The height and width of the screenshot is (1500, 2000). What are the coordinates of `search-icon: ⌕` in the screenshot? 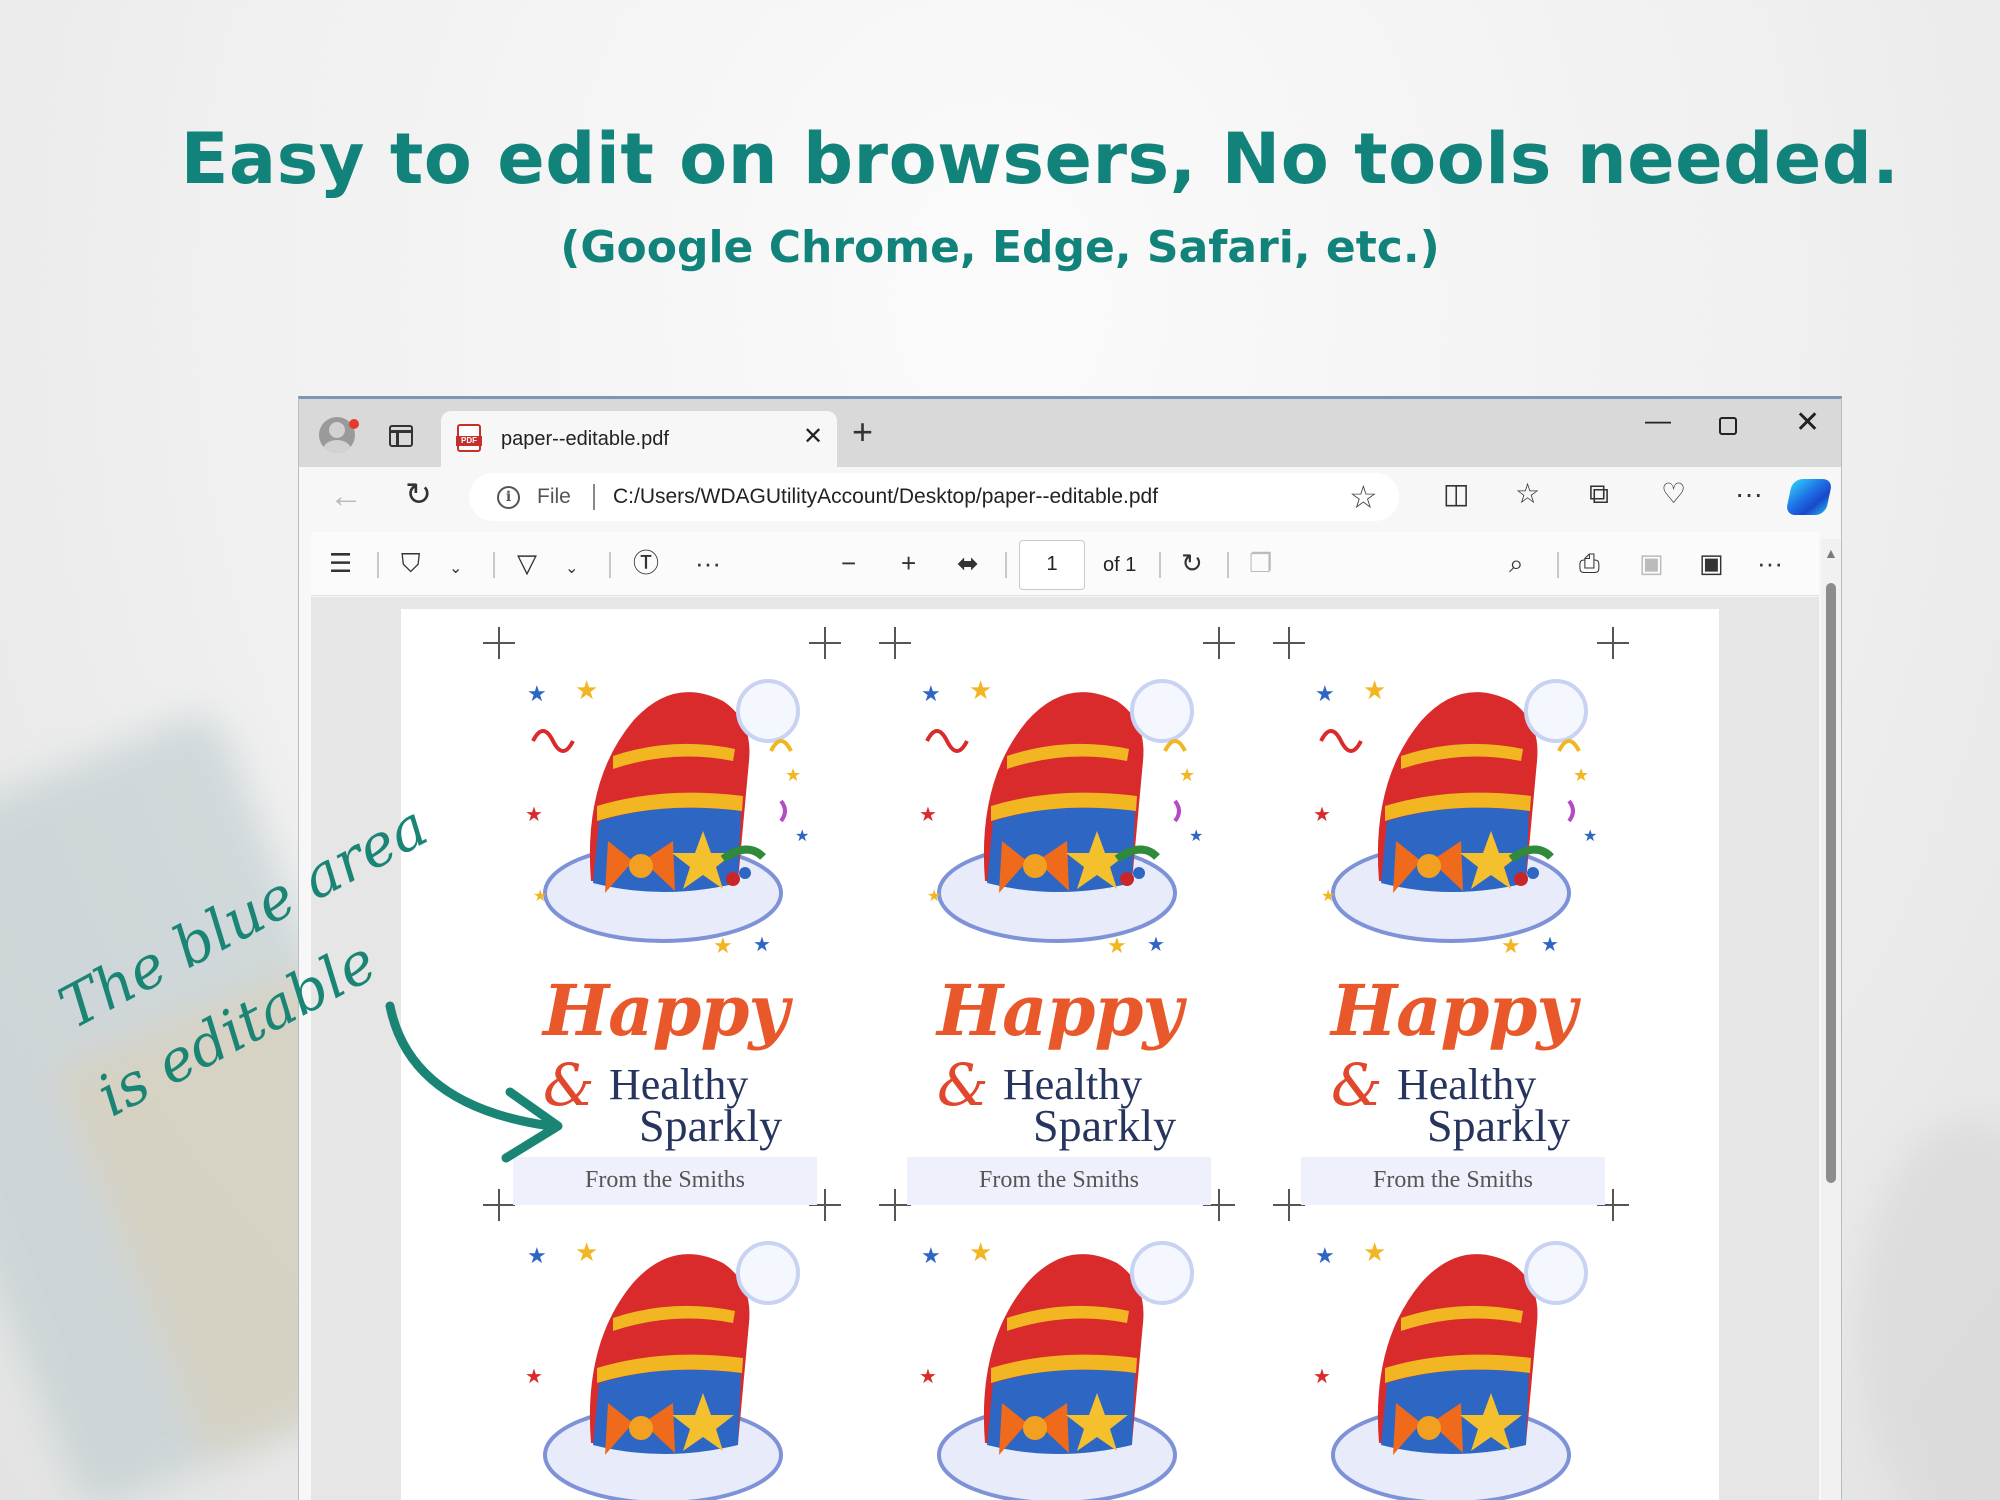 It's located at (1516, 563).